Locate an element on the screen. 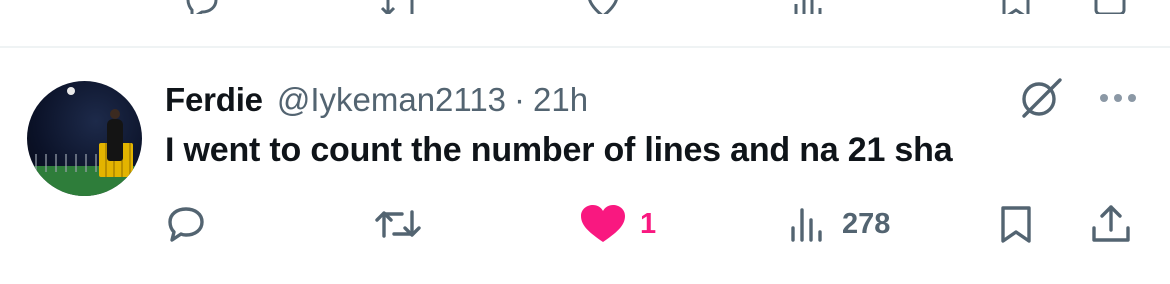 This screenshot has height=284, width=1170. display-name: Ferdie is located at coordinates (214, 100).